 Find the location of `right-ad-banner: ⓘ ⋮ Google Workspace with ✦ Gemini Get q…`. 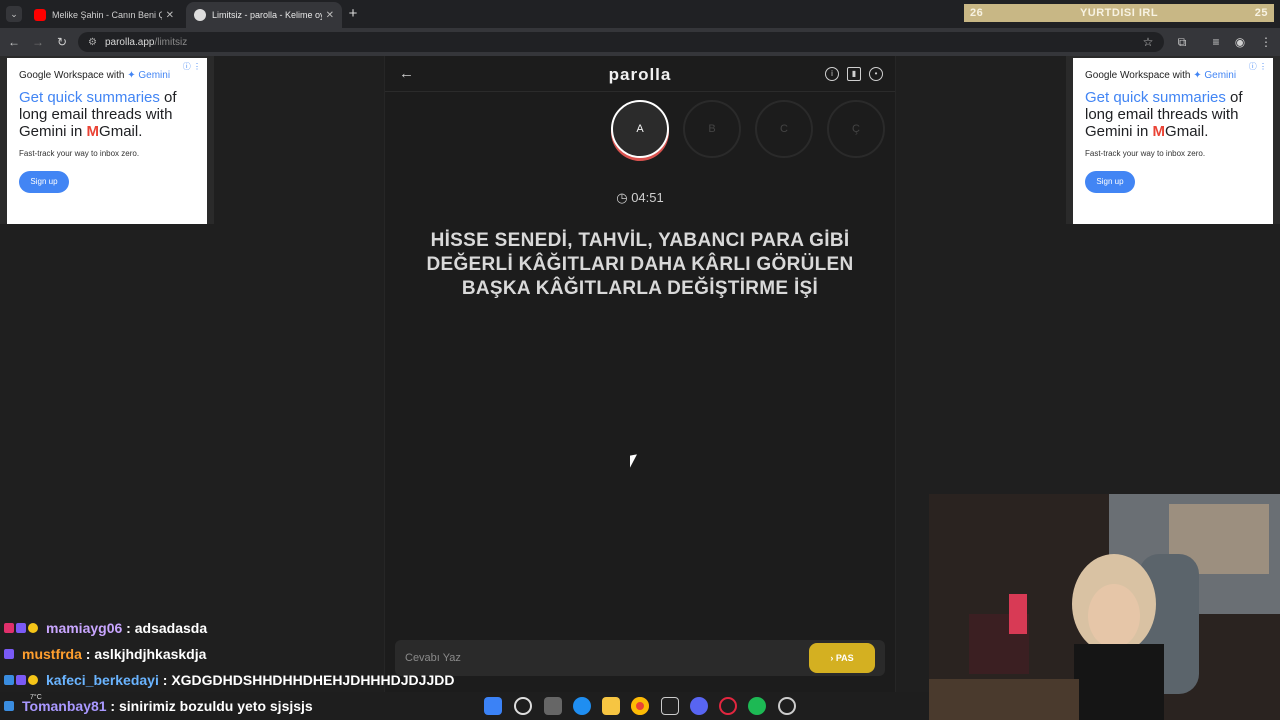

right-ad-banner: ⓘ ⋮ Google Workspace with ✦ Gemini Get q… is located at coordinates (1173, 141).